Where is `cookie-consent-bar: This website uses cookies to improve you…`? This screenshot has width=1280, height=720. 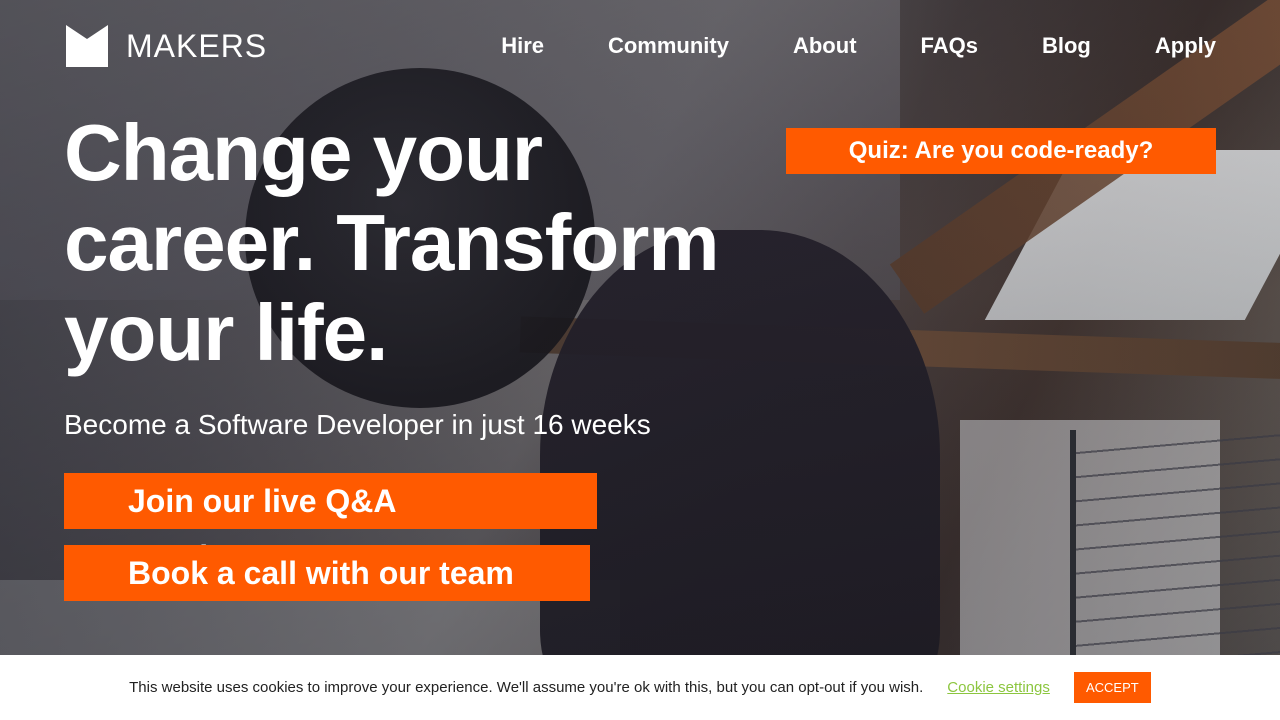
cookie-consent-bar: This website uses cookies to improve you… is located at coordinates (640, 687).